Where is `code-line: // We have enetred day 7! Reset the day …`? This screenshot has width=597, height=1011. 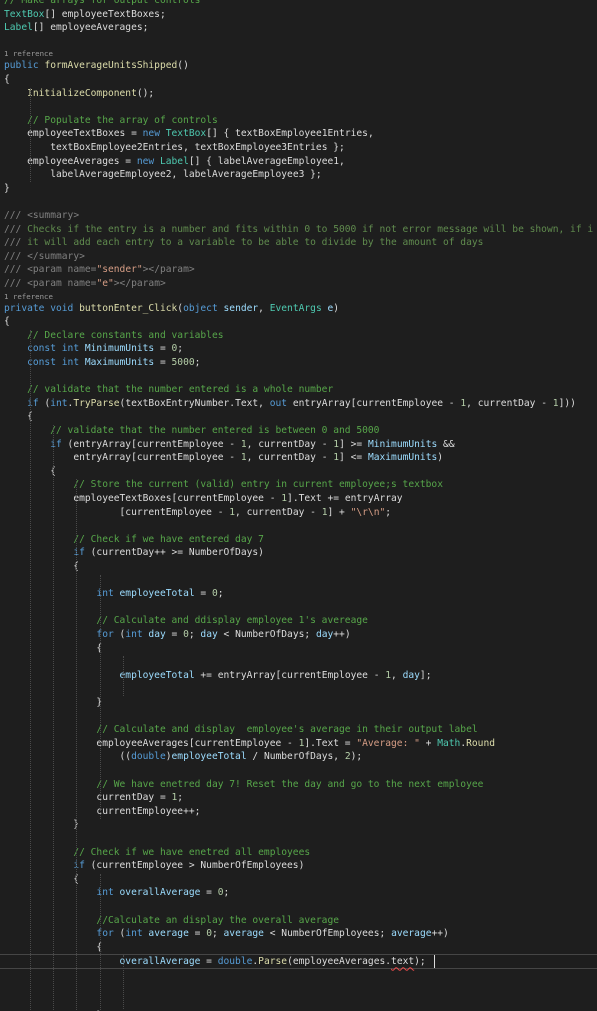 code-line: // We have enetred day 7! Reset the day … is located at coordinates (298, 785).